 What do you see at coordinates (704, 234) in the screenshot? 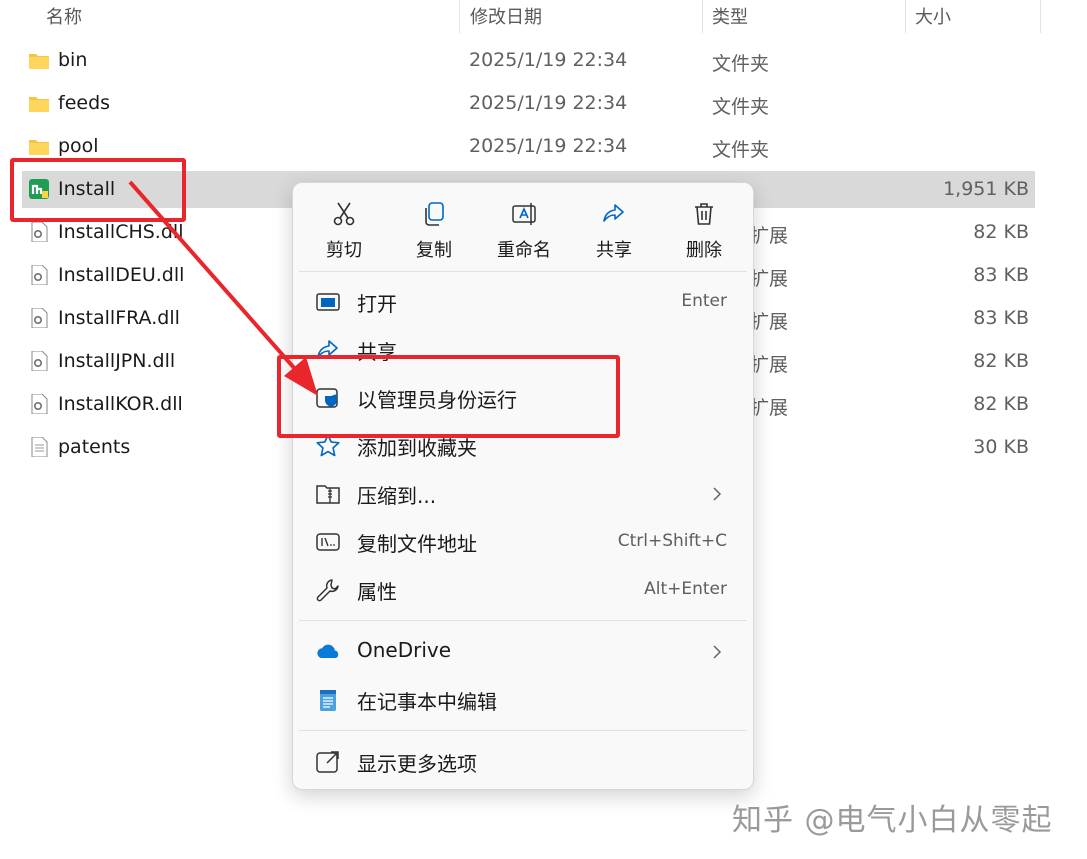
I see `delete-button: 删除` at bounding box center [704, 234].